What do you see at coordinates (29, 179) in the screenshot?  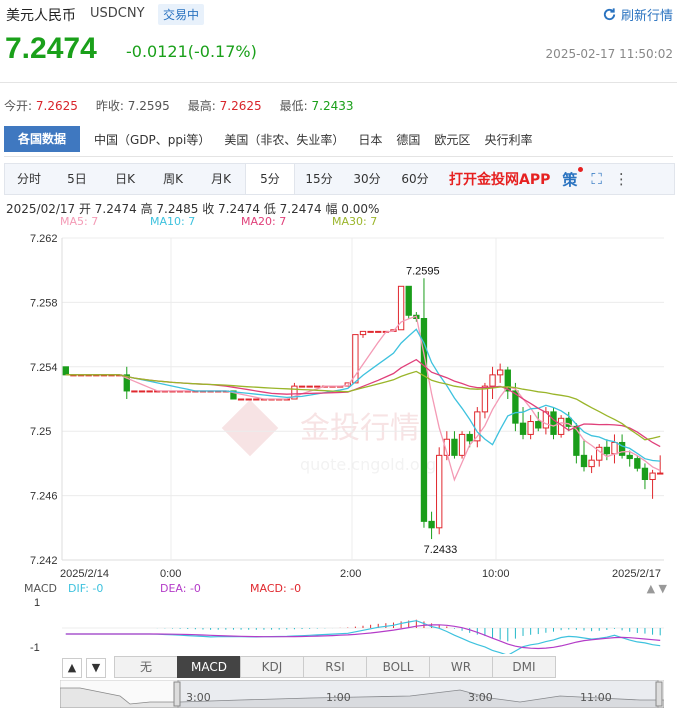 I see `tab-timeshare: 分时` at bounding box center [29, 179].